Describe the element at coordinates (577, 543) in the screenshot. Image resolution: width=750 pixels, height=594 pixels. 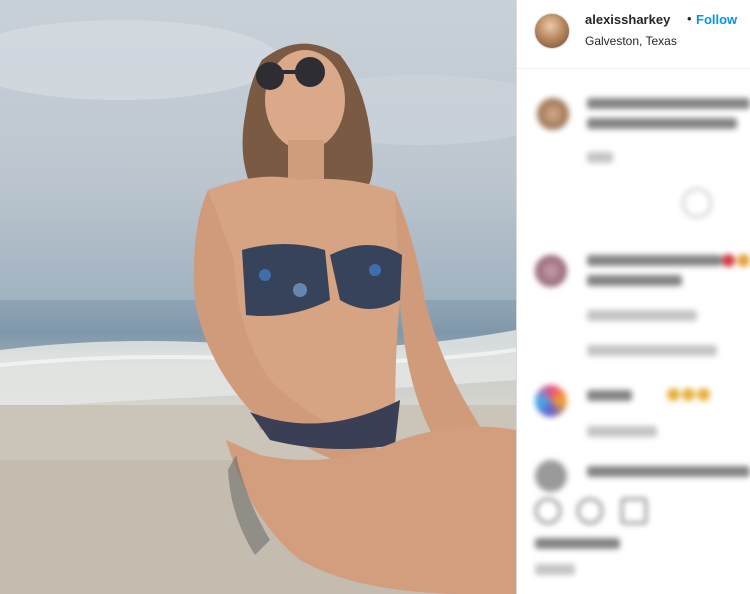
I see `likes-count-blur` at that location.